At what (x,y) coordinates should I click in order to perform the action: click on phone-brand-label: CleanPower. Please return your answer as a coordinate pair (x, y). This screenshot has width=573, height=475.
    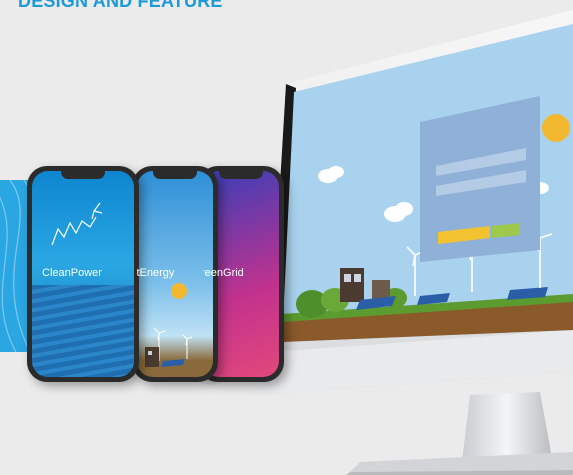
    Looking at the image, I should click on (72, 273).